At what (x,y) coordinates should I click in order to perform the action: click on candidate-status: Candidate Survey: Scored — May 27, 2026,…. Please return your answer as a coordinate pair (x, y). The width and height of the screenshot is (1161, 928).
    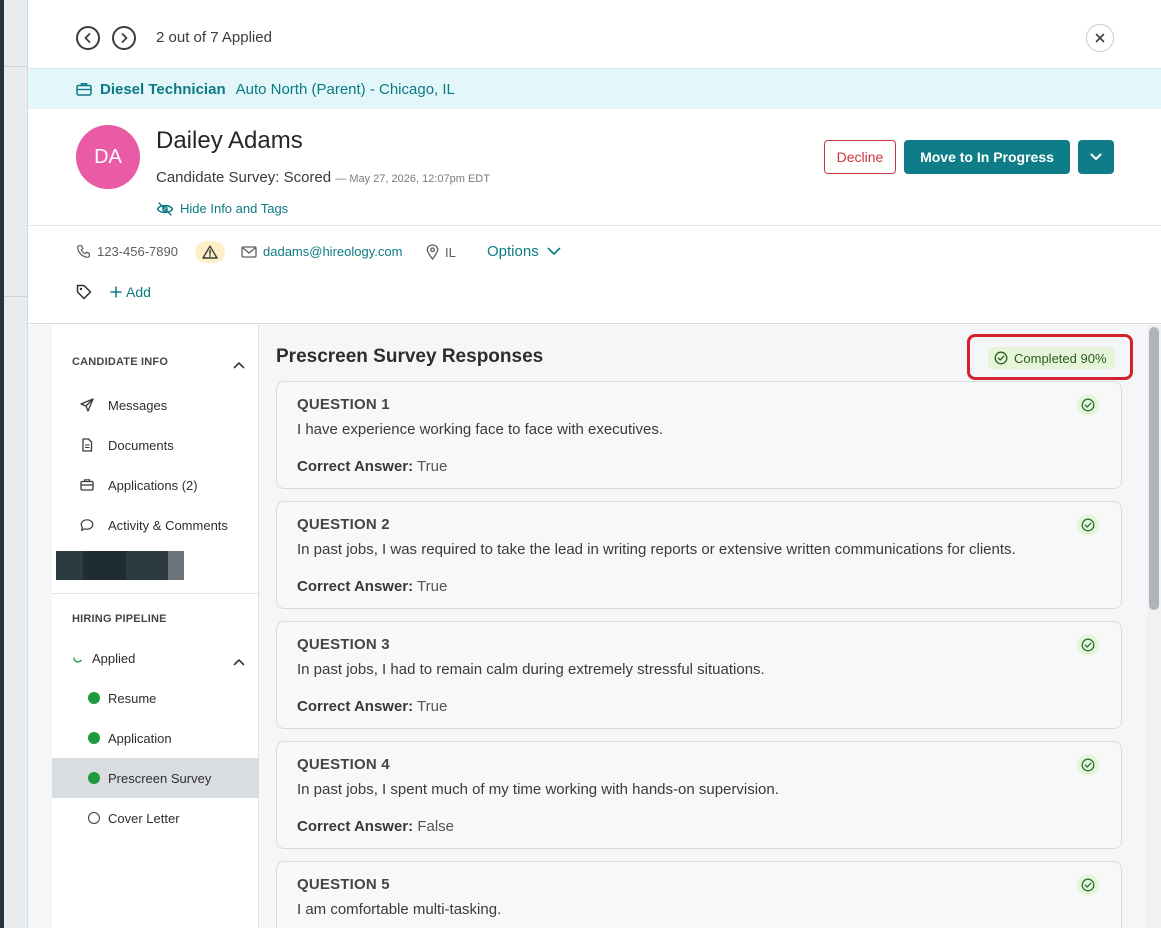
    Looking at the image, I should click on (323, 177).